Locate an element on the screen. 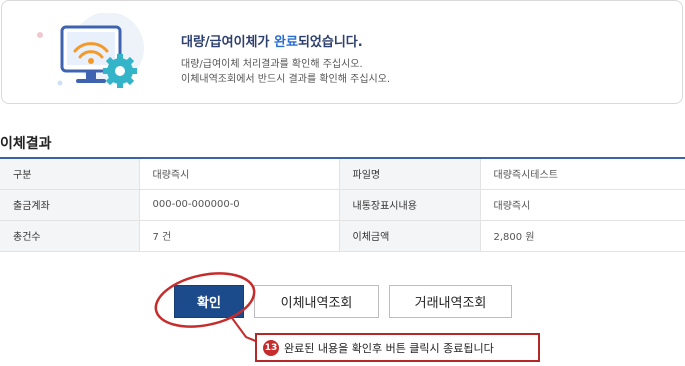  banner-title-accent: 완료 is located at coordinates (286, 42).